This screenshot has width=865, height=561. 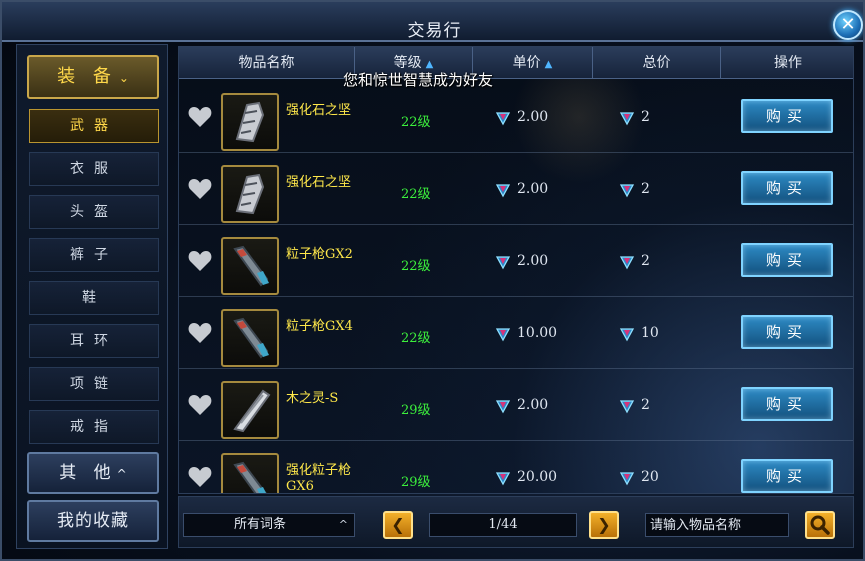 What do you see at coordinates (123, 78) in the screenshot?
I see `chevron-down-icon: ⌄` at bounding box center [123, 78].